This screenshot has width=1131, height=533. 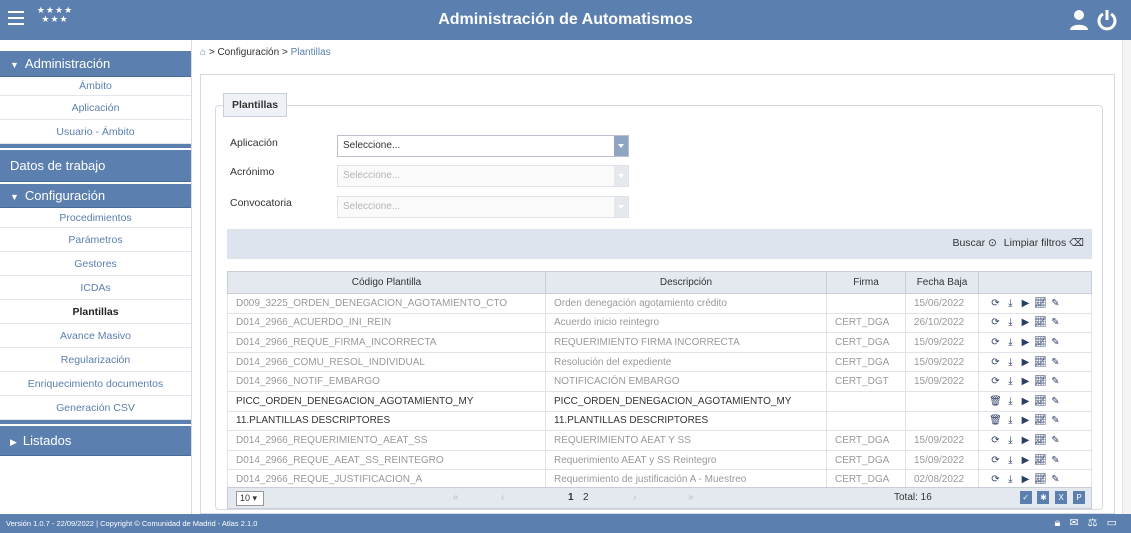 I want to click on col-fecha-baja: Fecha Baja, so click(x=942, y=282).